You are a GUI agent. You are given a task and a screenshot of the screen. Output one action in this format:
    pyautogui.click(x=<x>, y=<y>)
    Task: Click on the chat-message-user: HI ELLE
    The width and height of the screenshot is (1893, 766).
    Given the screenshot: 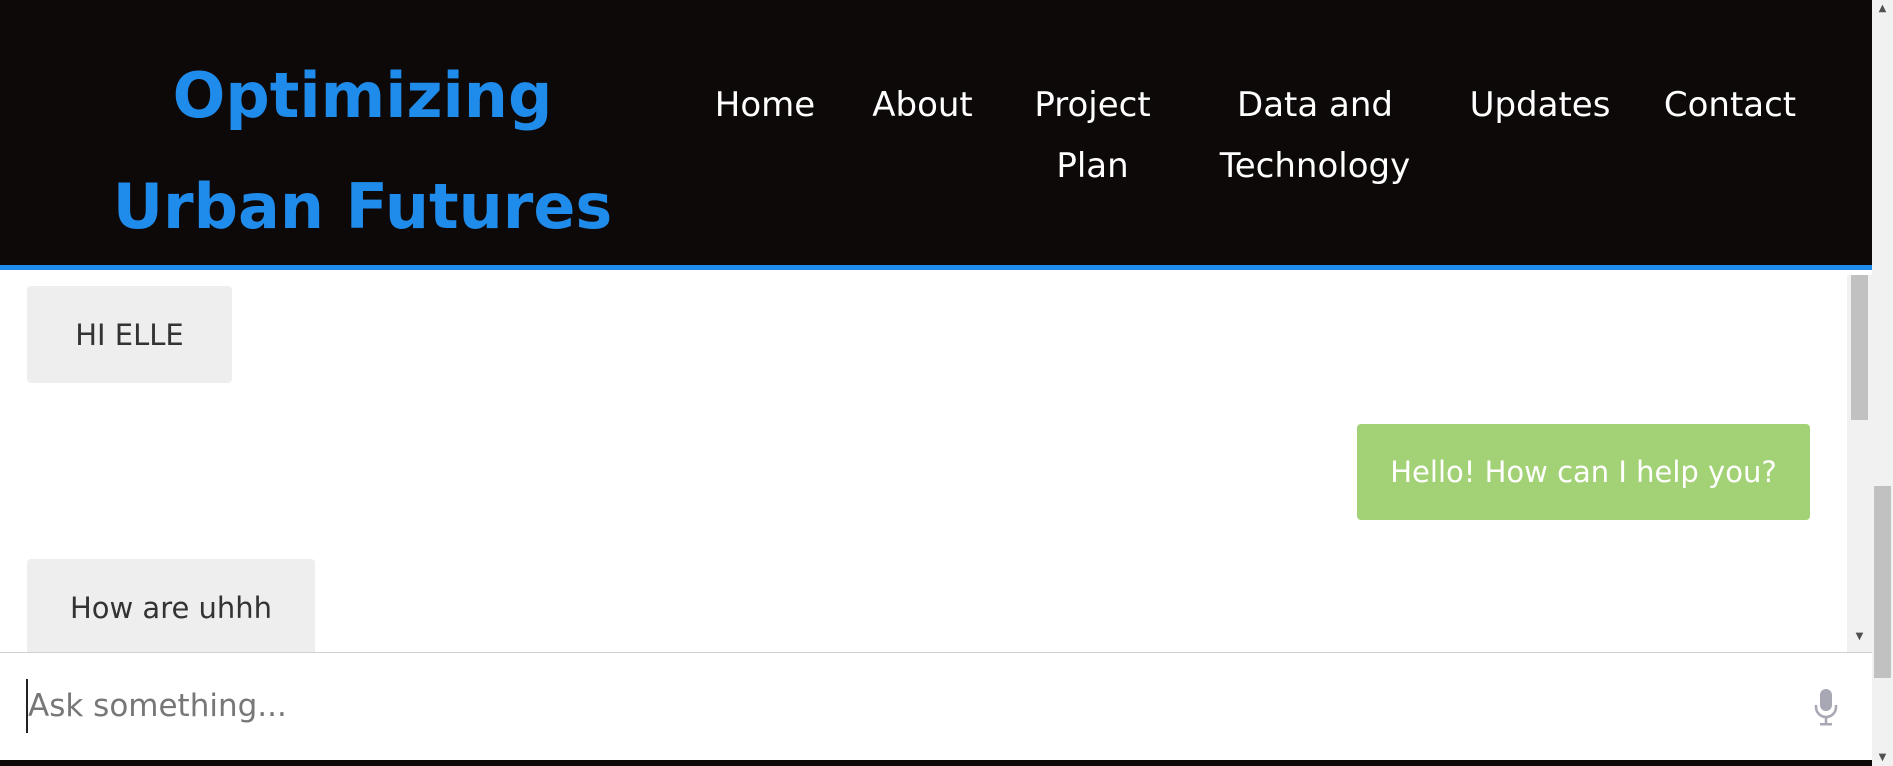 What is the action you would take?
    pyautogui.click(x=129, y=334)
    